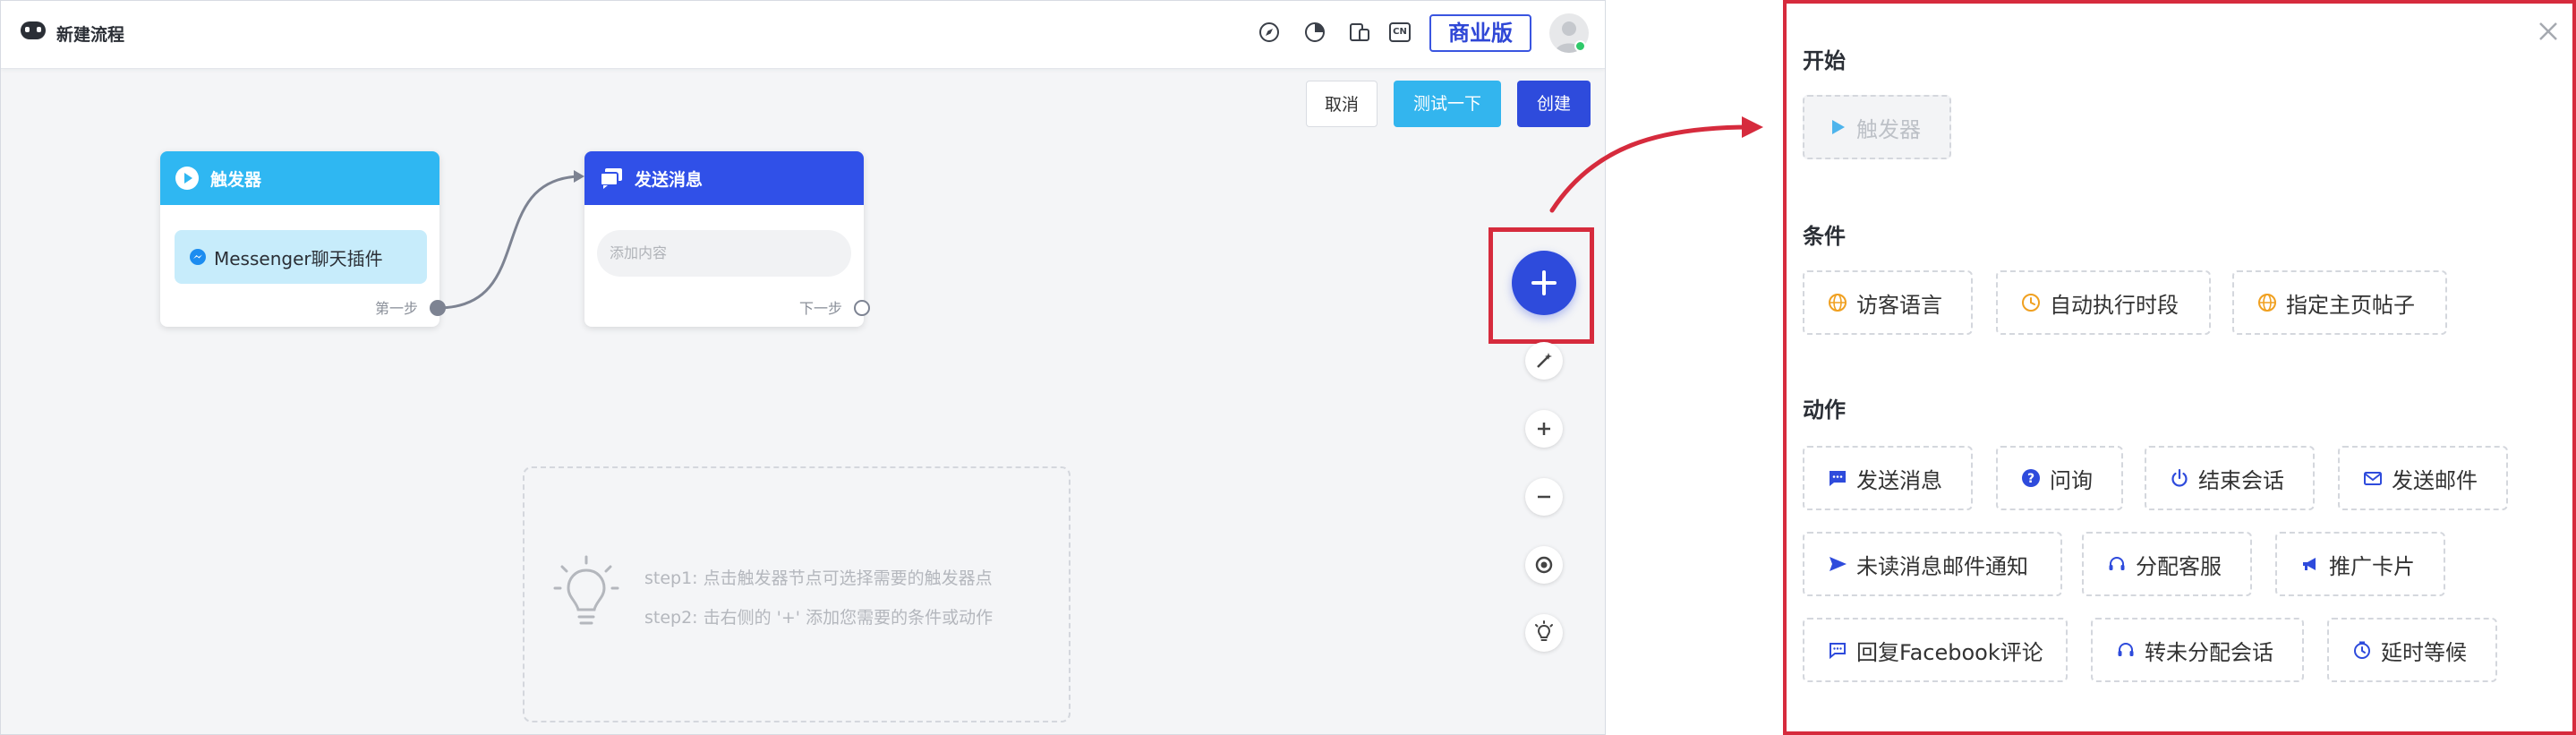 The image size is (2576, 735). I want to click on option-label: 推广卡片, so click(2372, 566).